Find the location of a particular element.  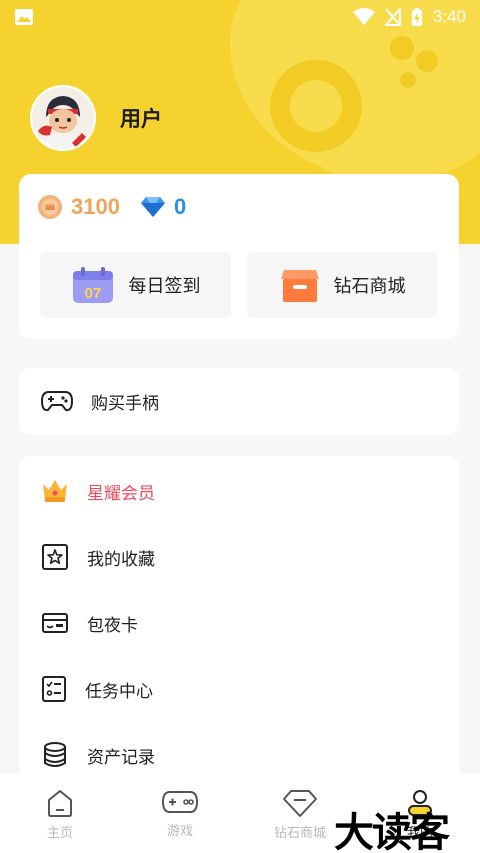

diamond-shop-label: 钻石商城 is located at coordinates (369, 286).